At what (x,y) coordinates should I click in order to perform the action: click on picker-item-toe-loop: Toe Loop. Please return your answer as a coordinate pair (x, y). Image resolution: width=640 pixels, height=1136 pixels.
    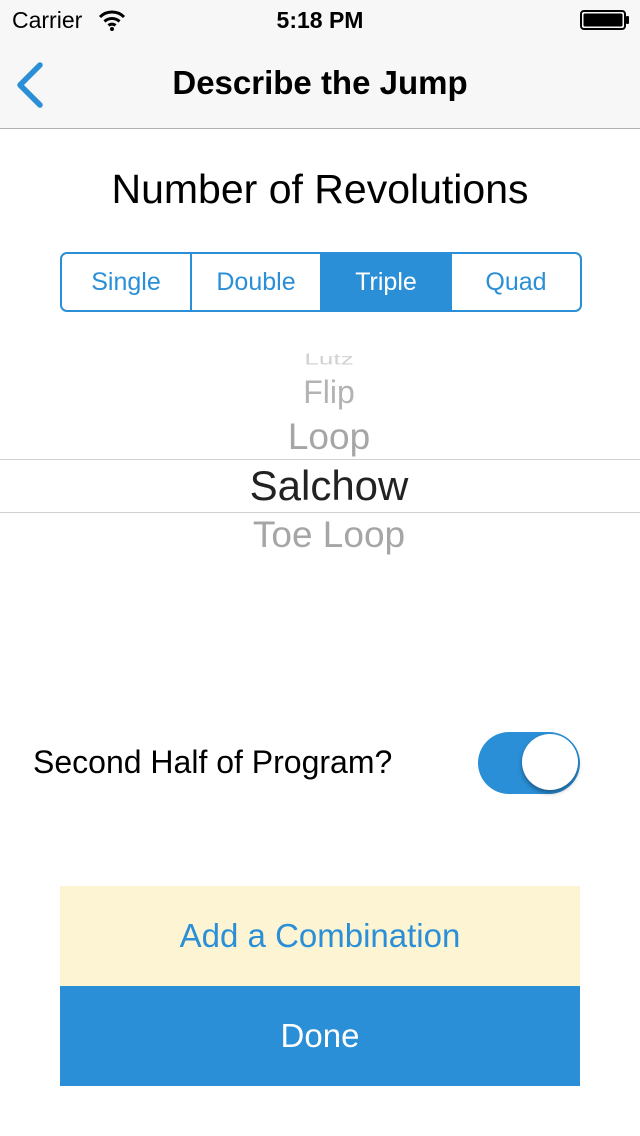
    Looking at the image, I should click on (324, 535).